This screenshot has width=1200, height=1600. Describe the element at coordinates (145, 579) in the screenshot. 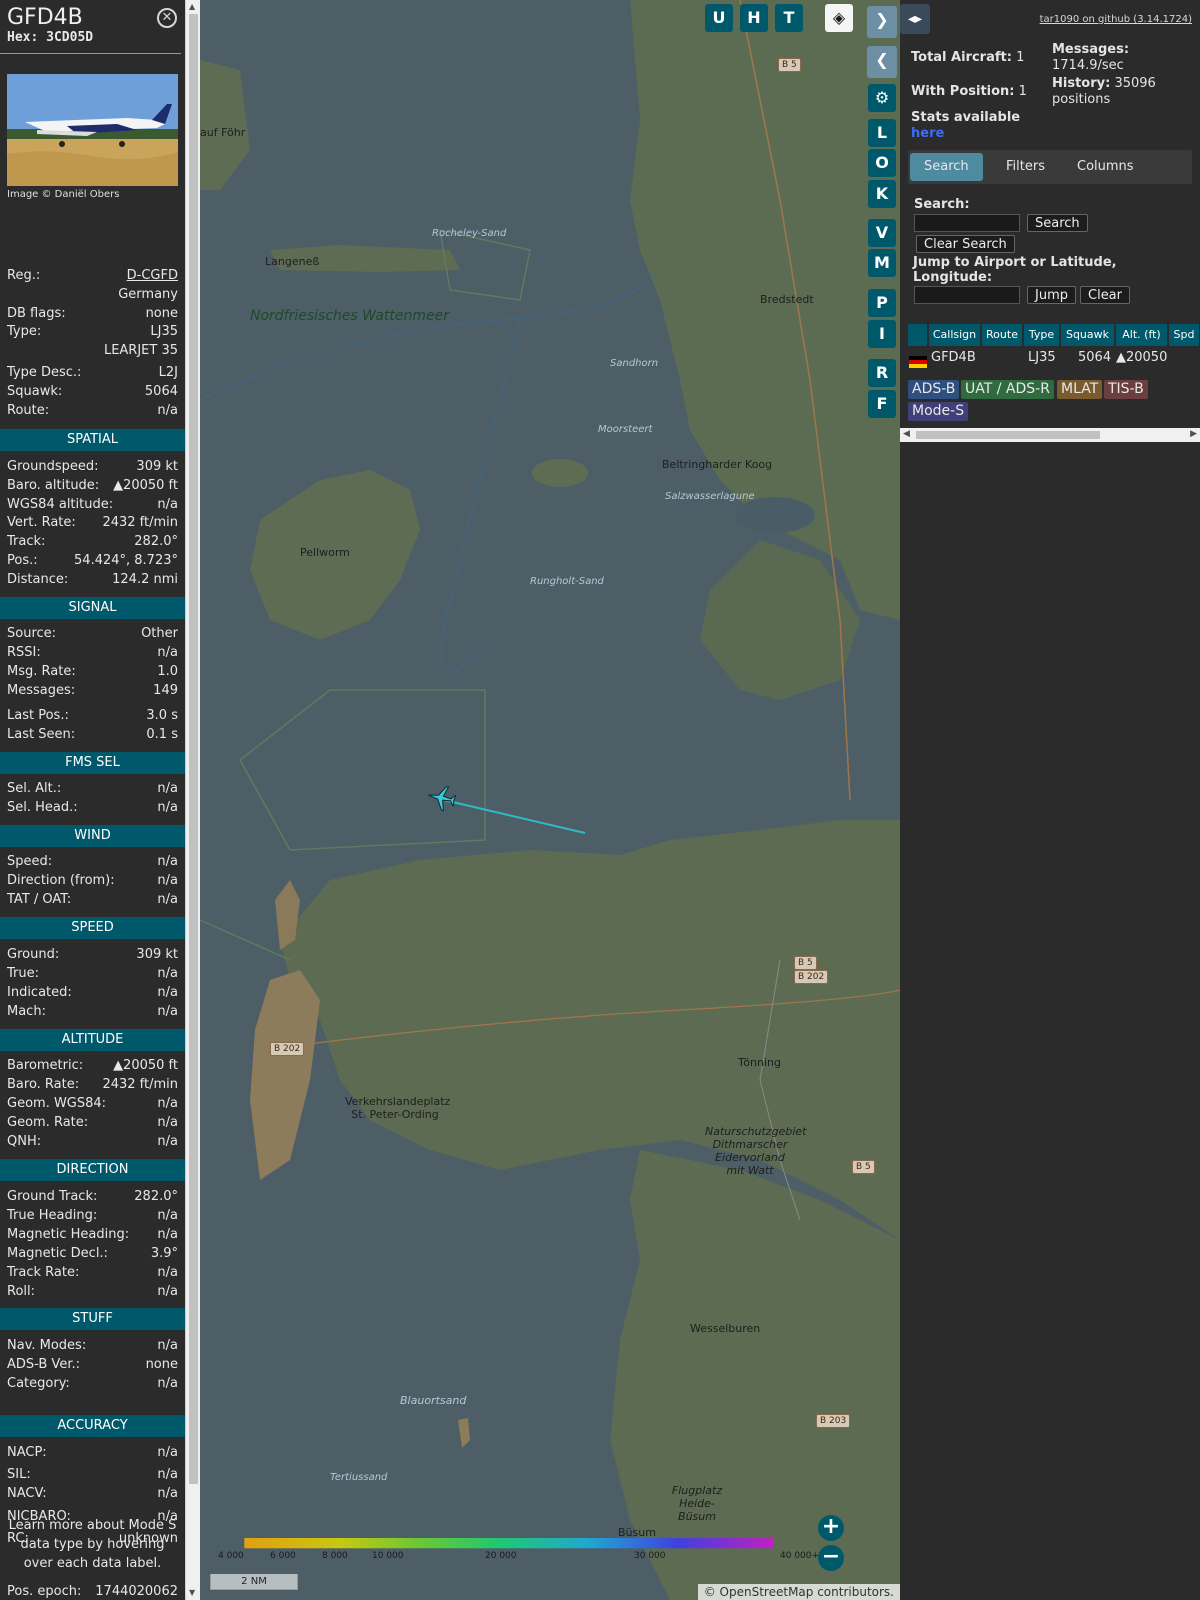

I see `info-row-value: 124.2 nmi` at that location.